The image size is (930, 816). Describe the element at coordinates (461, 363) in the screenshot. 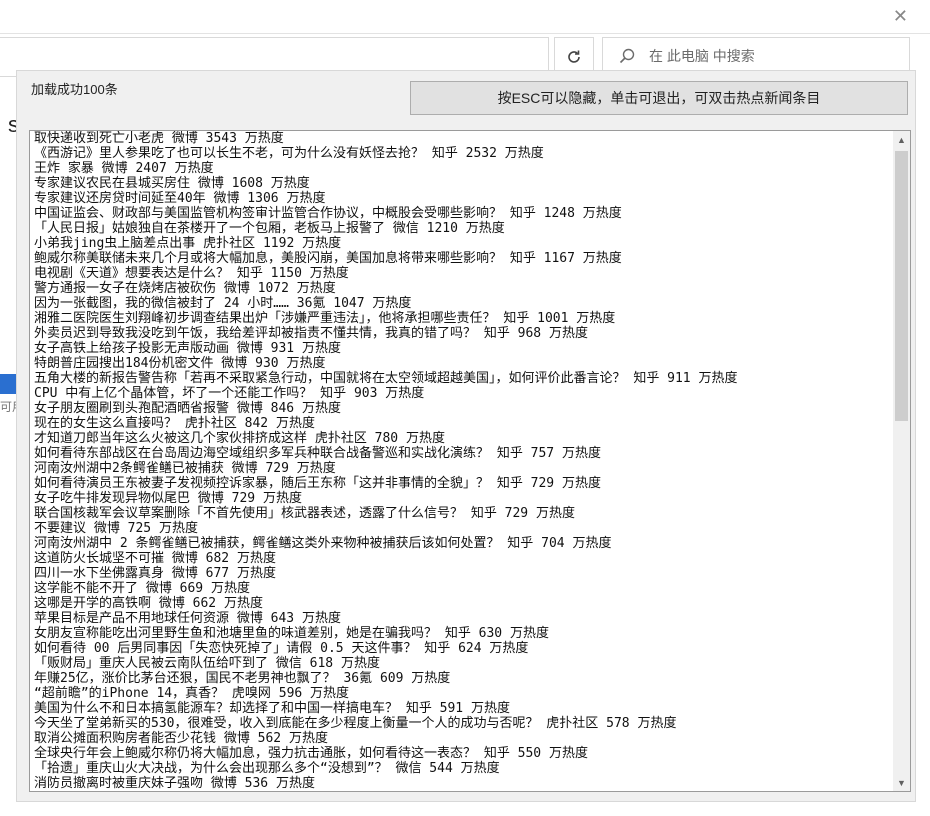

I see `list-item: 特朗普庄园搜出184份机密文件 微博 930 万热度` at that location.